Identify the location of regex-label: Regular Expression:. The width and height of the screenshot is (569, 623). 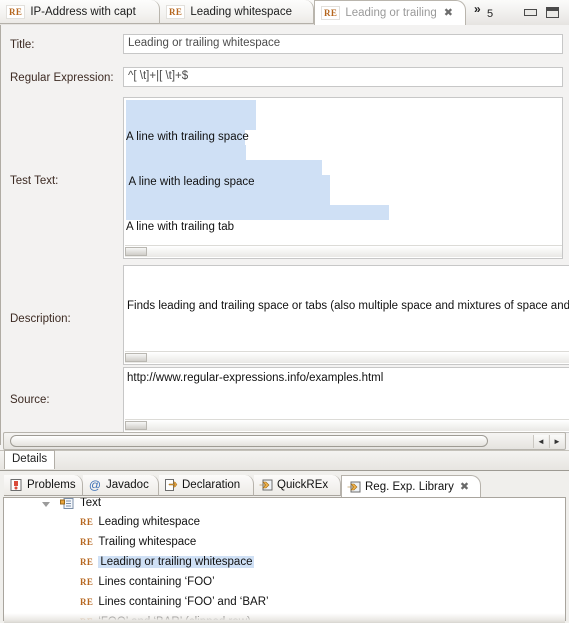
(62, 78).